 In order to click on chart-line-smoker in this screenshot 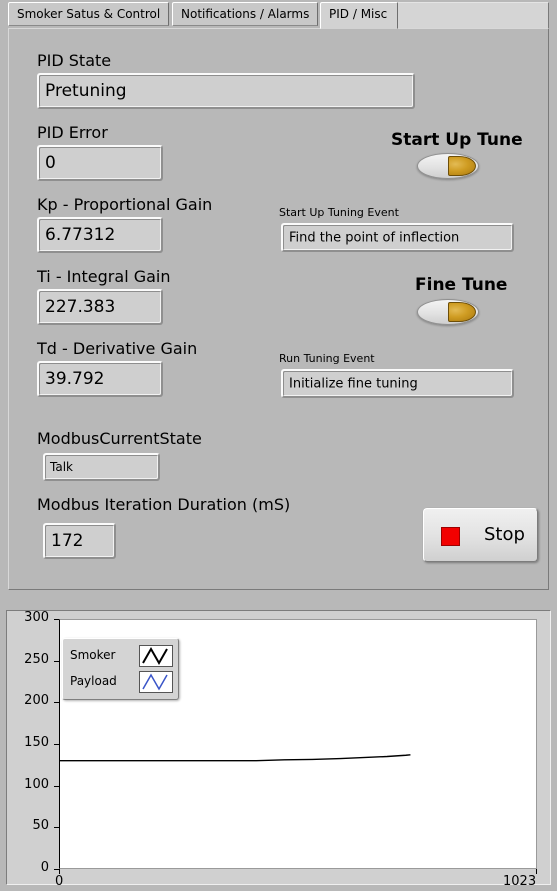, I will do `click(235, 758)`.